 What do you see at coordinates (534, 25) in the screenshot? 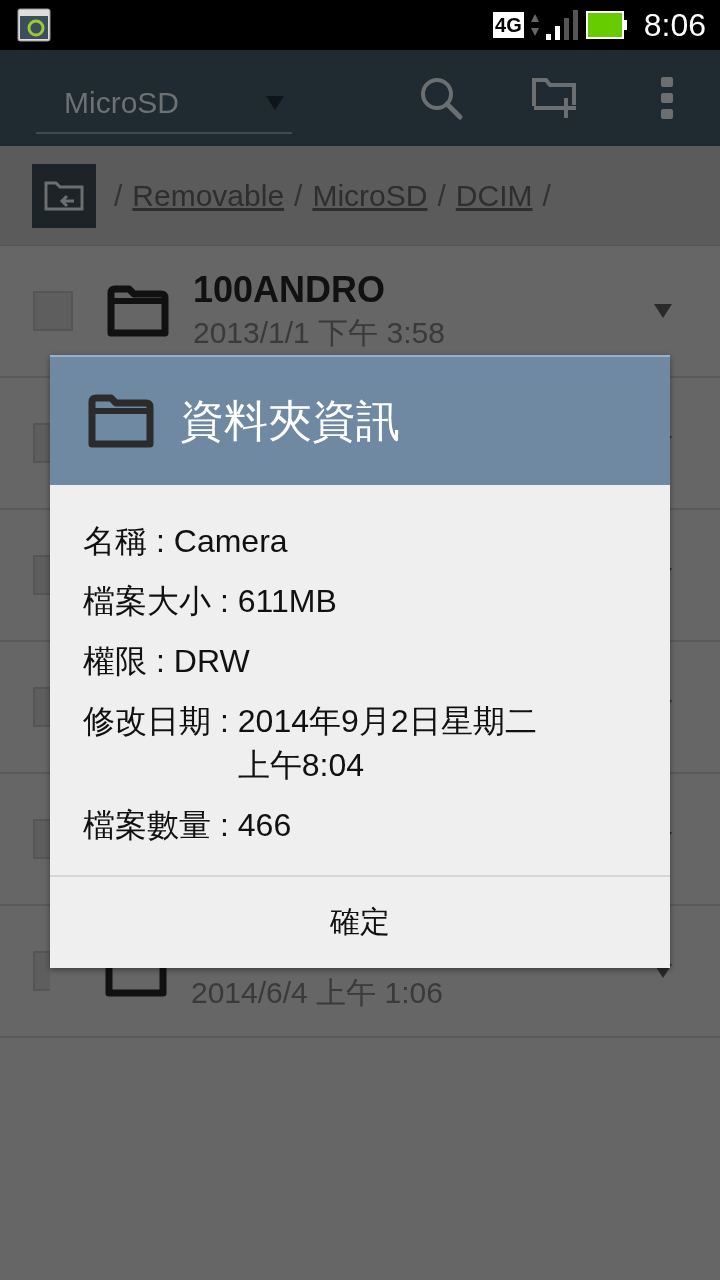
I see `data-arrows-icon` at bounding box center [534, 25].